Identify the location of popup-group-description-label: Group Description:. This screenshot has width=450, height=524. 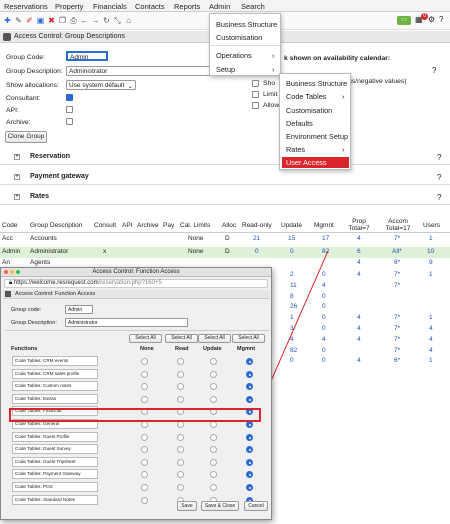
(34, 323).